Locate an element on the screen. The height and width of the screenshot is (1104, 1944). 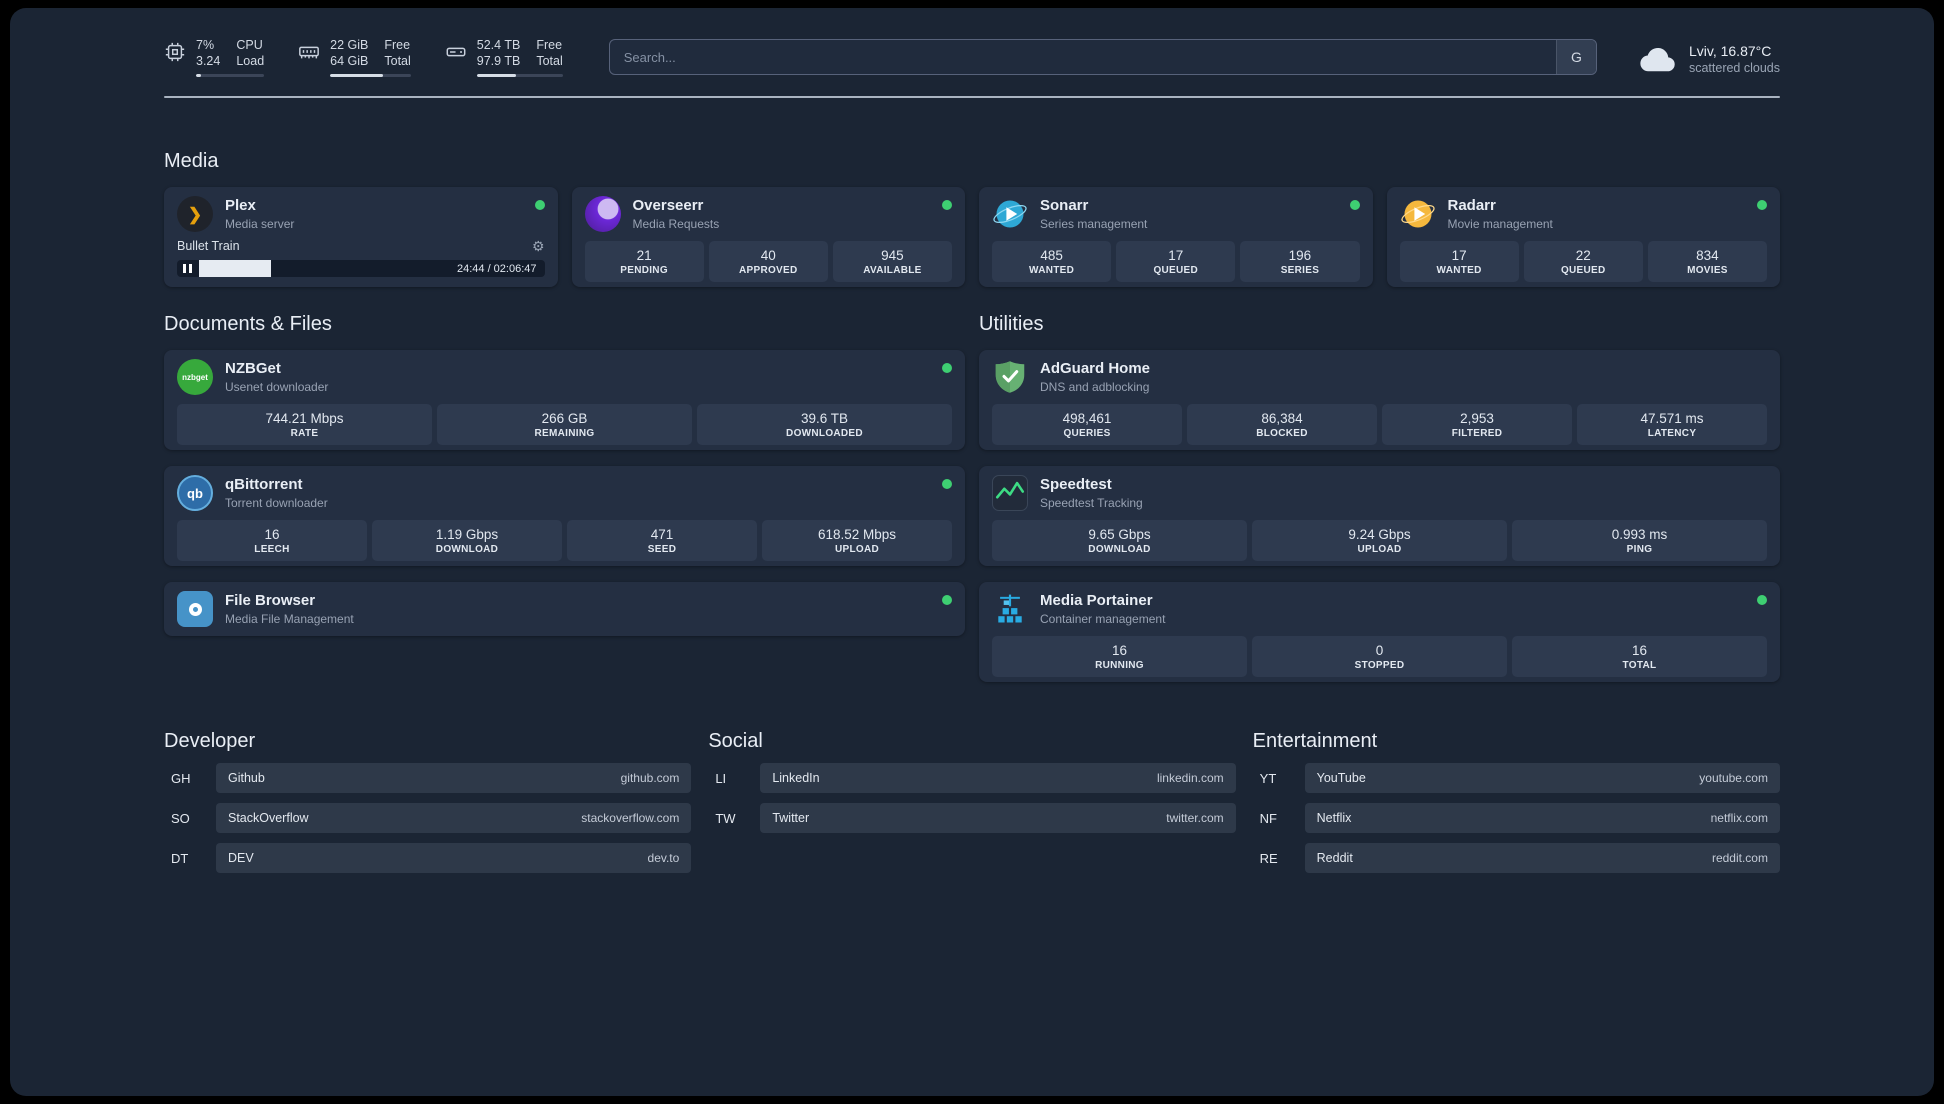
bookmark-reddit: RE Reddit reddit.com is located at coordinates (1516, 858).